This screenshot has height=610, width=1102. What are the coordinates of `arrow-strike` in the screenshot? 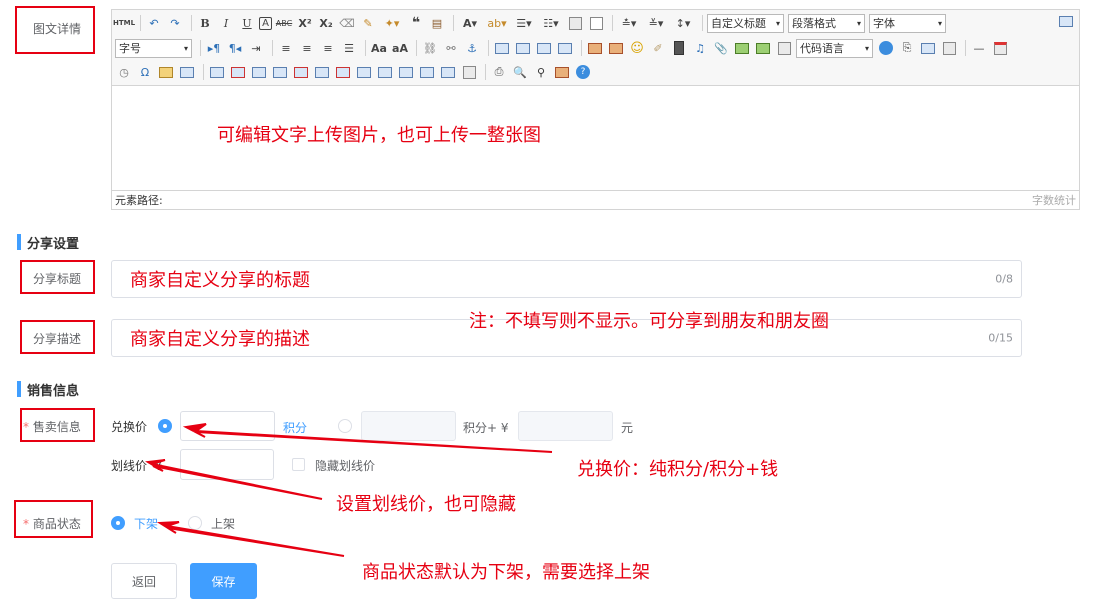 It's located at (233, 479).